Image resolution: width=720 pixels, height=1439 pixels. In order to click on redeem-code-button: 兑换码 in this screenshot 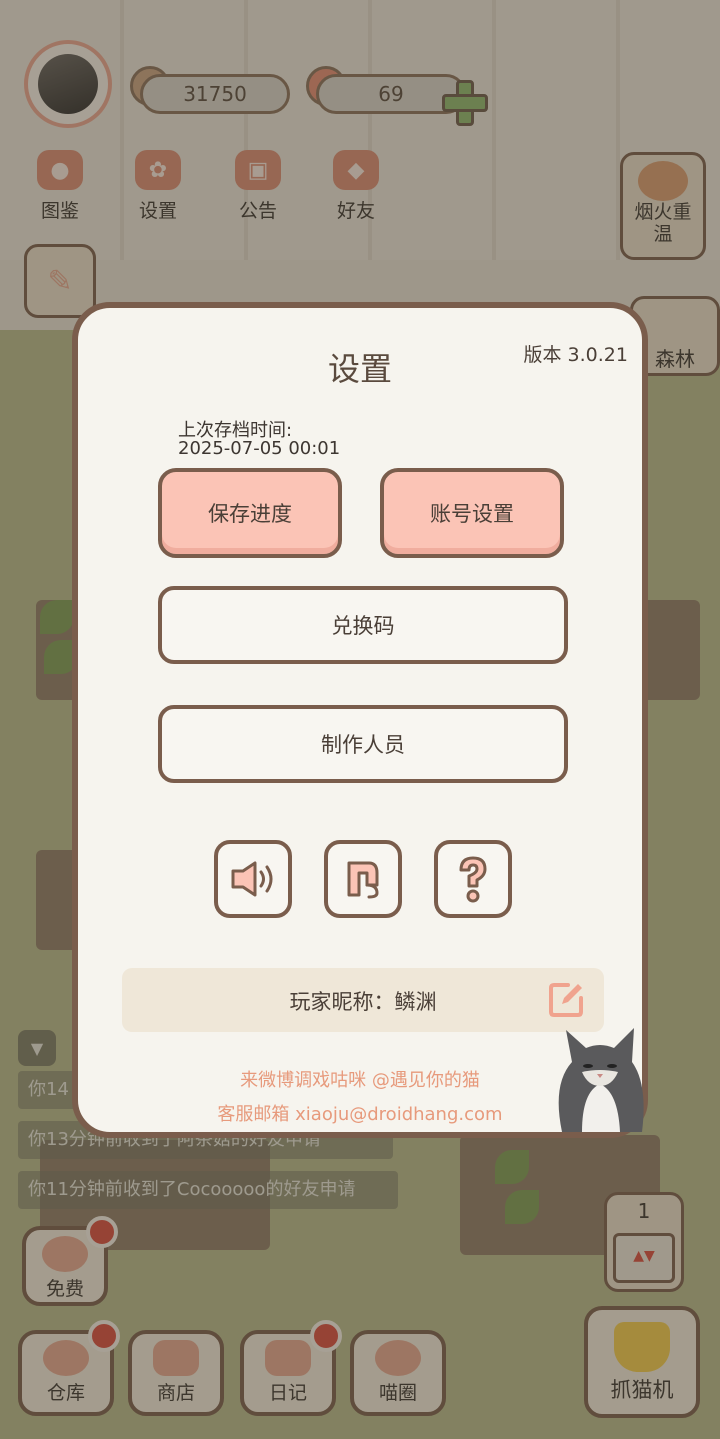, I will do `click(363, 625)`.